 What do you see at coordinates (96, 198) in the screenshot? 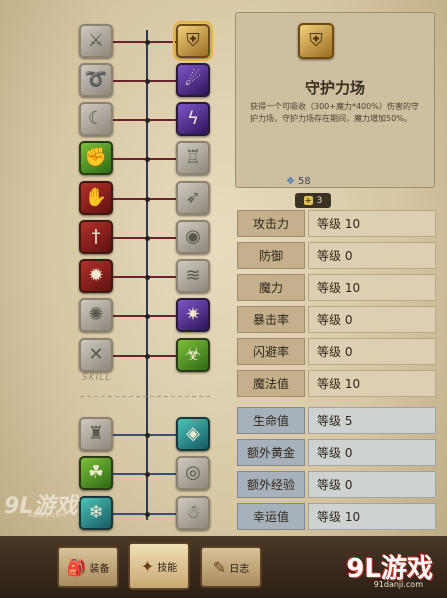
I see `fist-icon: ✋` at bounding box center [96, 198].